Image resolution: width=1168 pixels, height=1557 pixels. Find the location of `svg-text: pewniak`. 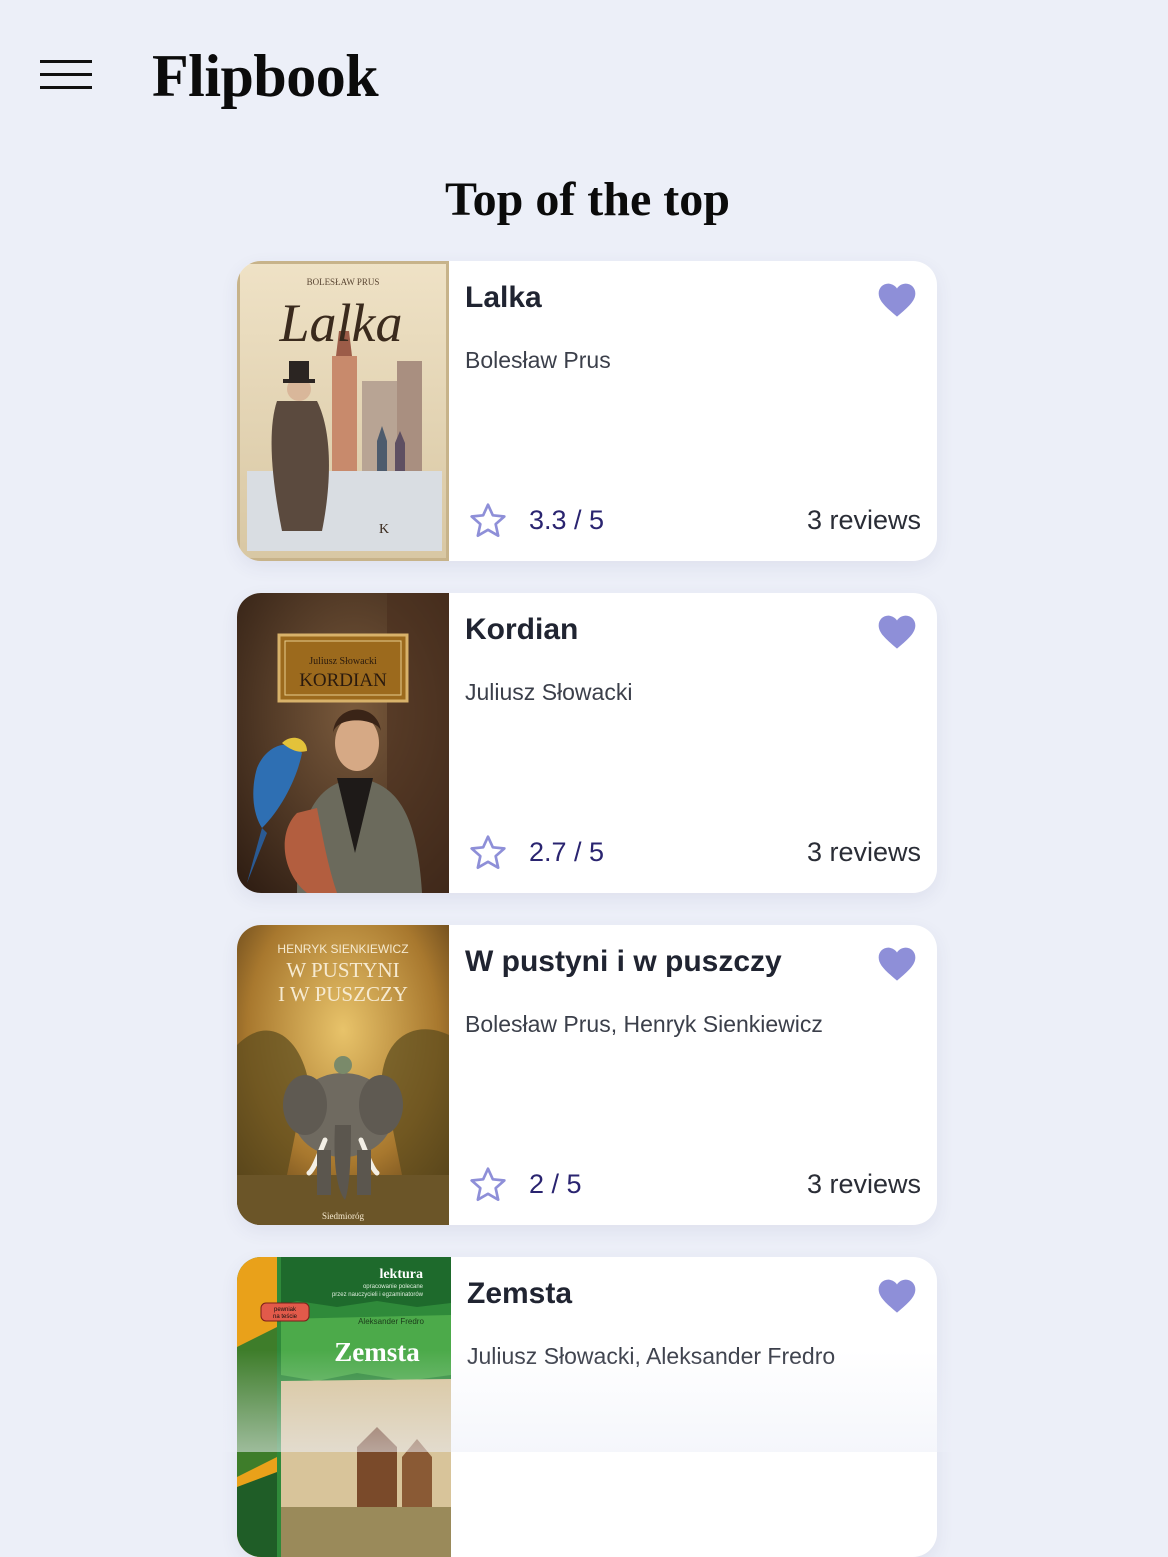

svg-text: pewniak is located at coordinates (285, 1310).